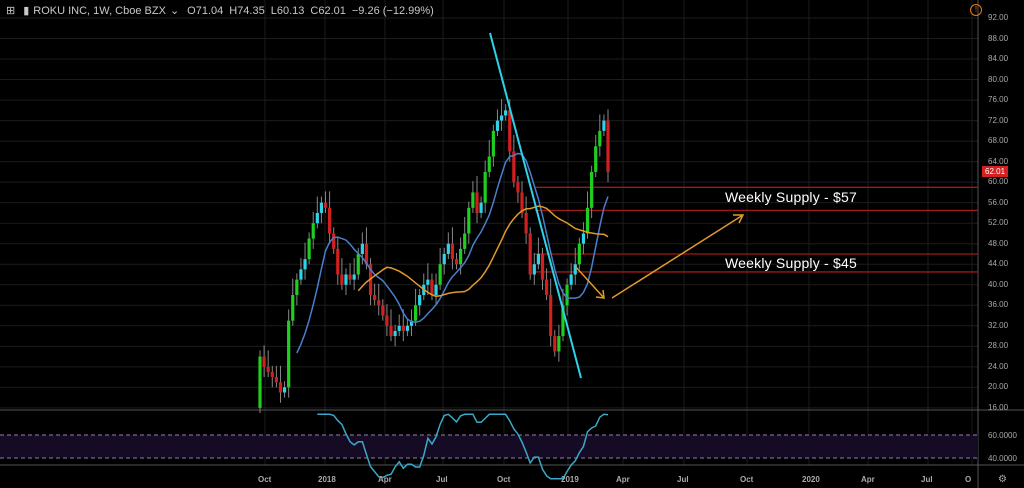 The width and height of the screenshot is (1024, 488). I want to click on flag-icon: ▮, so click(26, 11).